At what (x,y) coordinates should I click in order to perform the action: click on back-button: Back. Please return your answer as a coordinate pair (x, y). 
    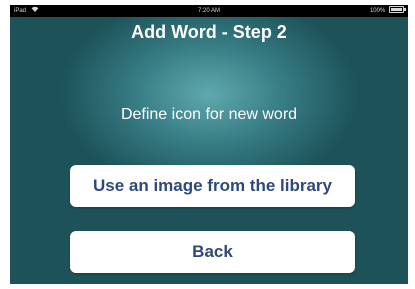
    Looking at the image, I should click on (212, 252).